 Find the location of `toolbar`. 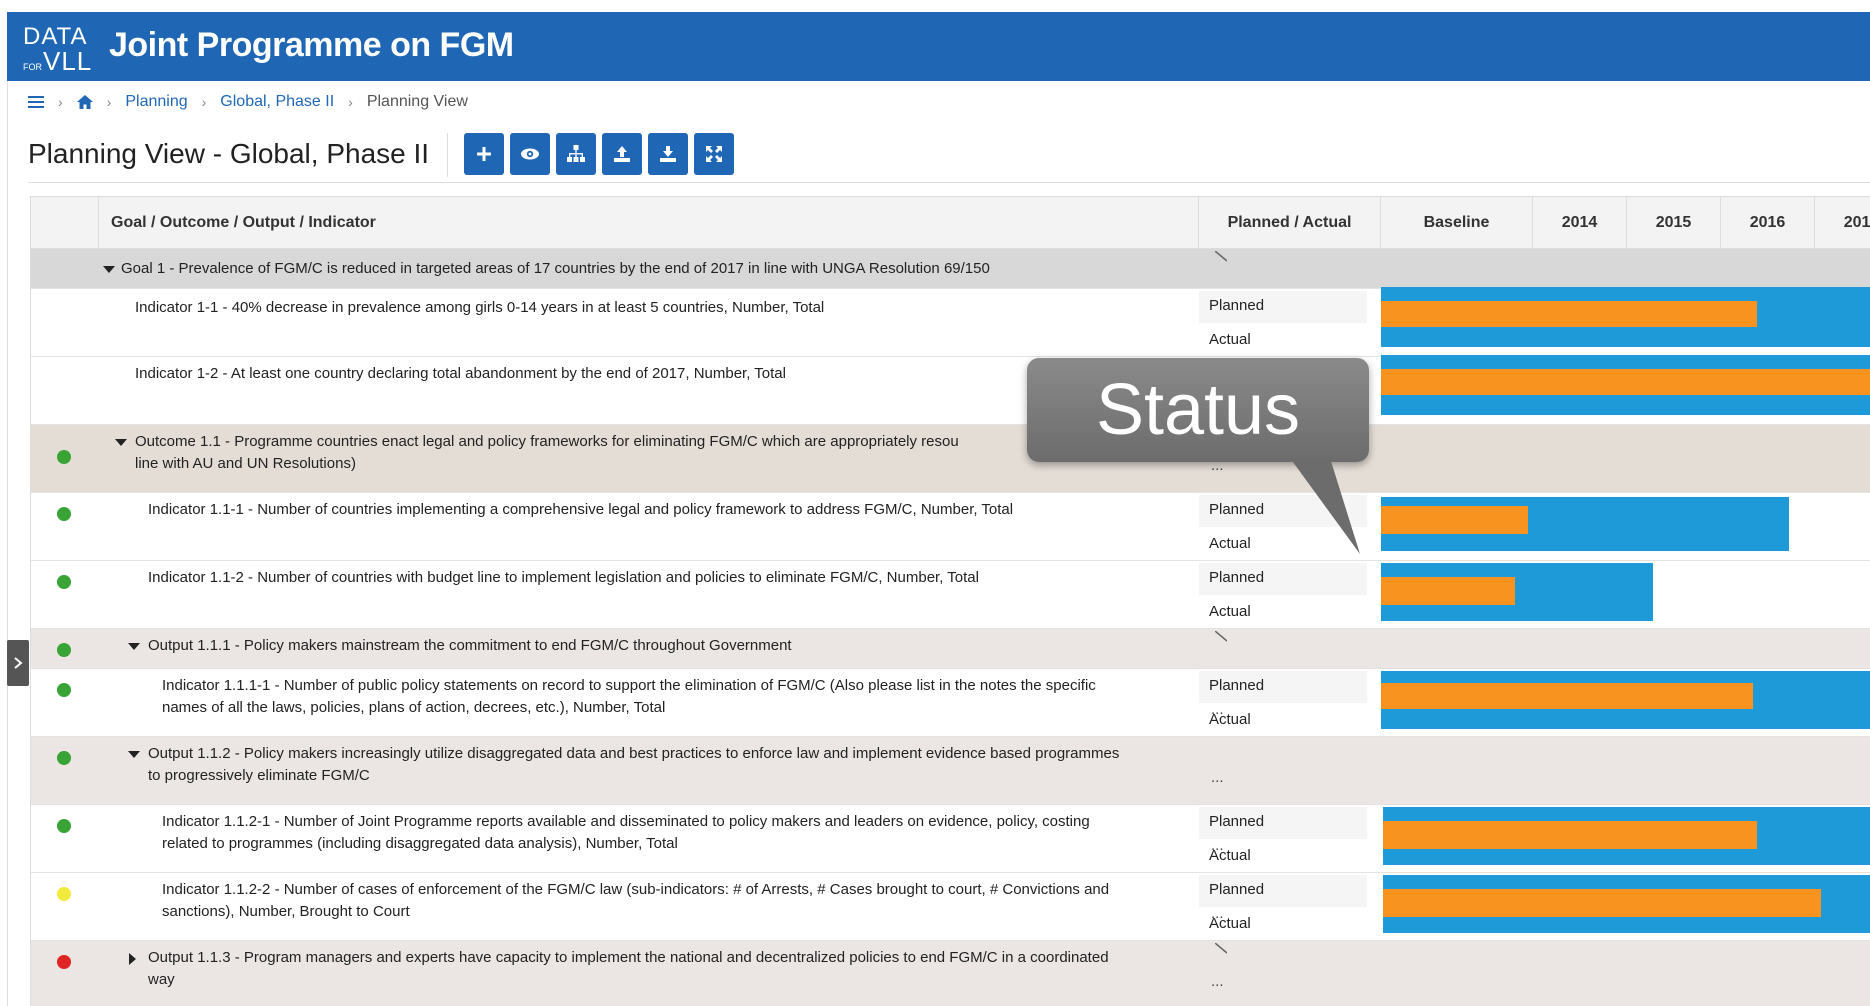

toolbar is located at coordinates (590, 155).